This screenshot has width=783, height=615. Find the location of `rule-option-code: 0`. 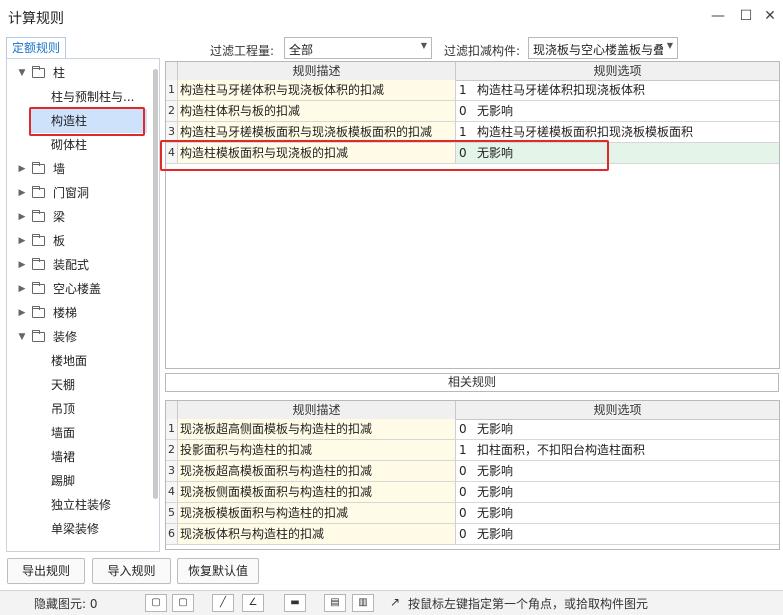

rule-option-code: 0 is located at coordinates (463, 429).